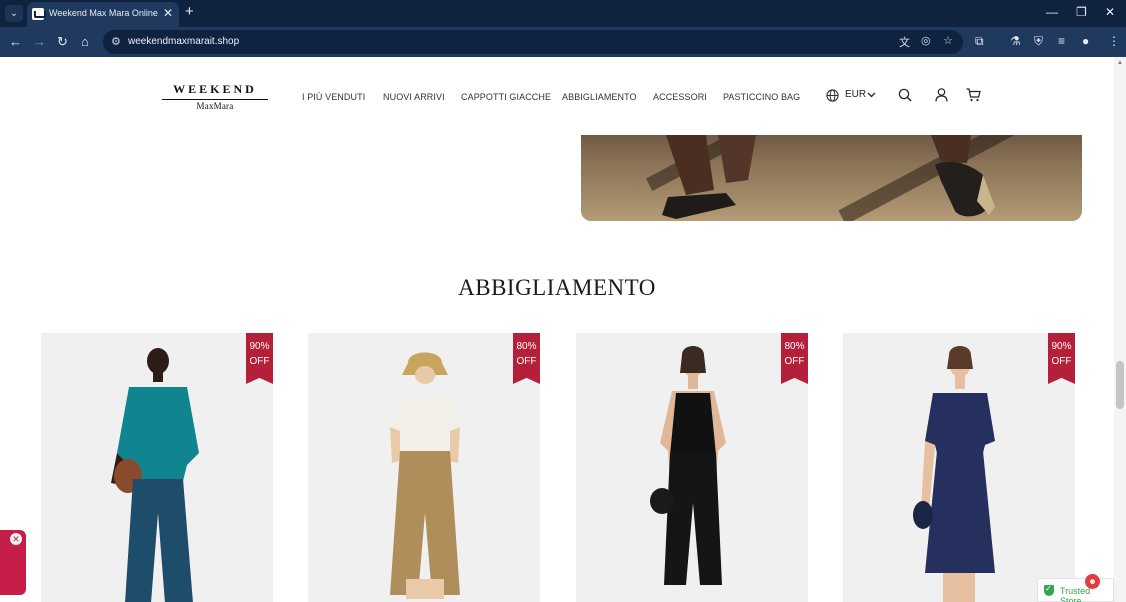  What do you see at coordinates (85, 41) in the screenshot?
I see `home-icon: ⌂` at bounding box center [85, 41].